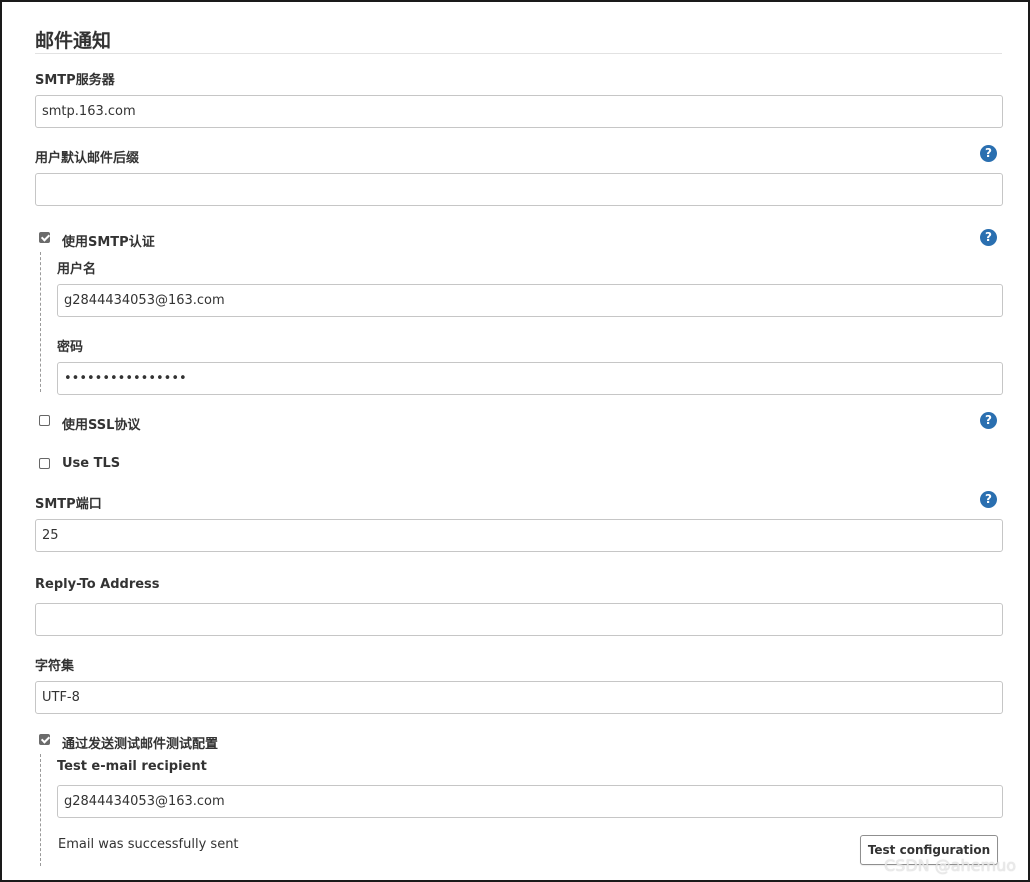 This screenshot has height=882, width=1030. I want to click on ssl-label: 使用SSL协议, so click(101, 425).